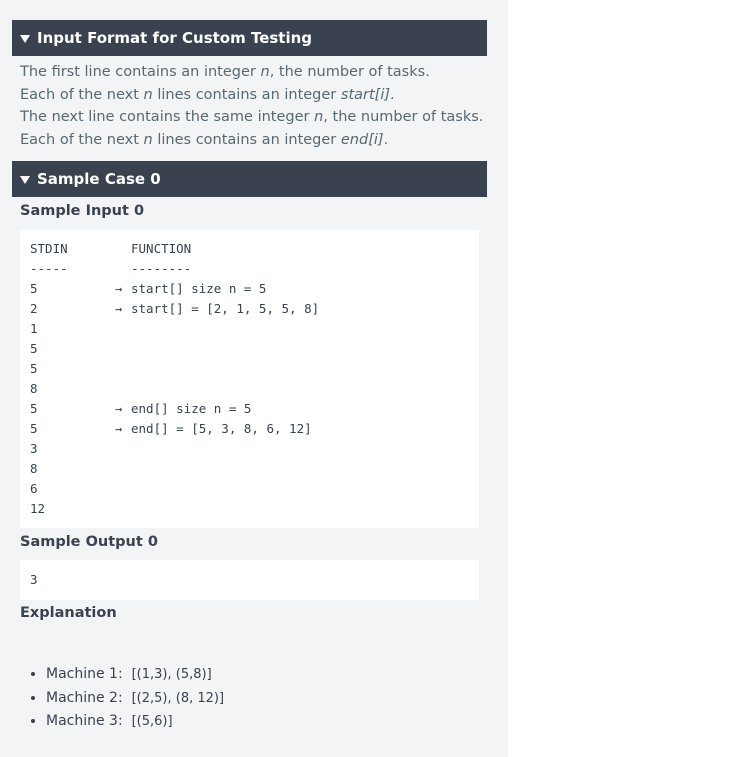 Image resolution: width=752 pixels, height=757 pixels. Describe the element at coordinates (365, 94) in the screenshot. I see `text-fragment: start[i]` at that location.